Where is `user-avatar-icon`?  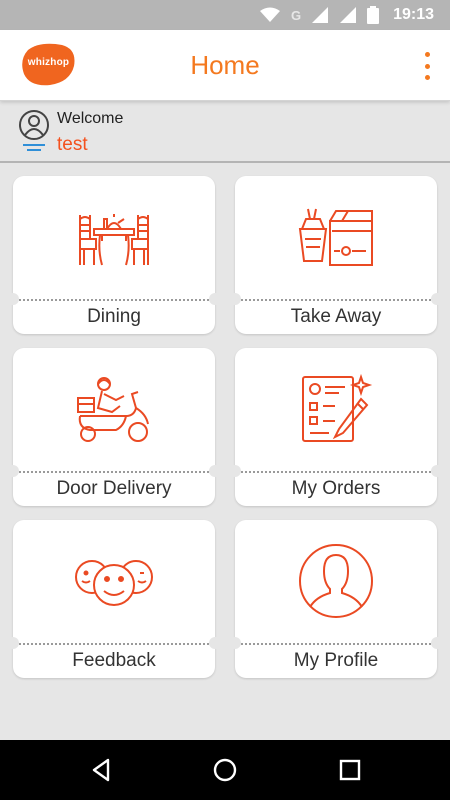 user-avatar-icon is located at coordinates (34, 130).